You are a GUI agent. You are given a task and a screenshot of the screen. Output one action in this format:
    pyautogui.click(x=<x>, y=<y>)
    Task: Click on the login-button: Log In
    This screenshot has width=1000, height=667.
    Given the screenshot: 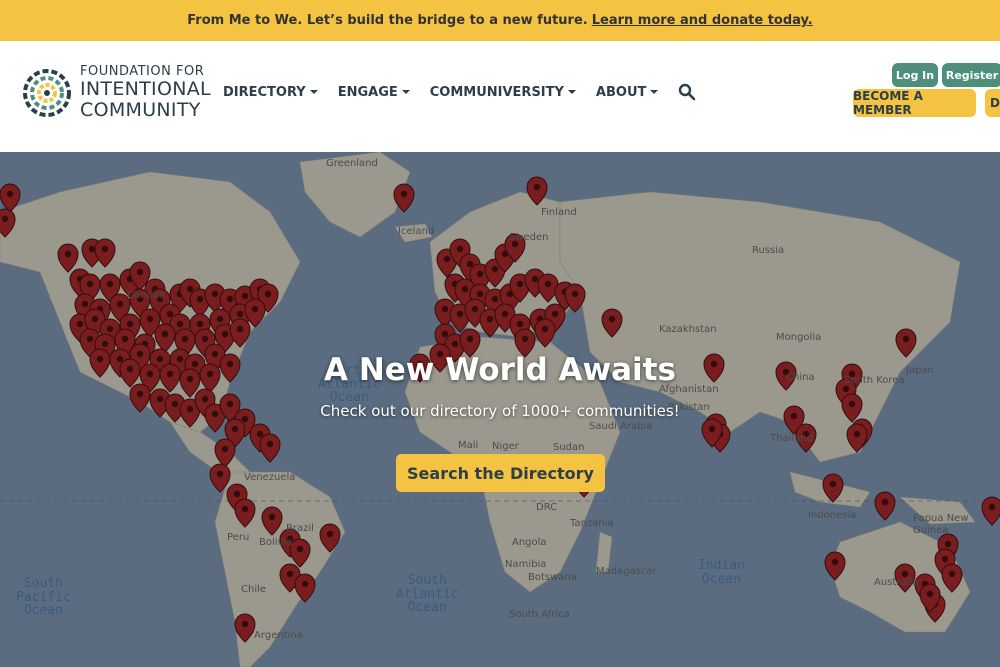 What is the action you would take?
    pyautogui.click(x=915, y=75)
    